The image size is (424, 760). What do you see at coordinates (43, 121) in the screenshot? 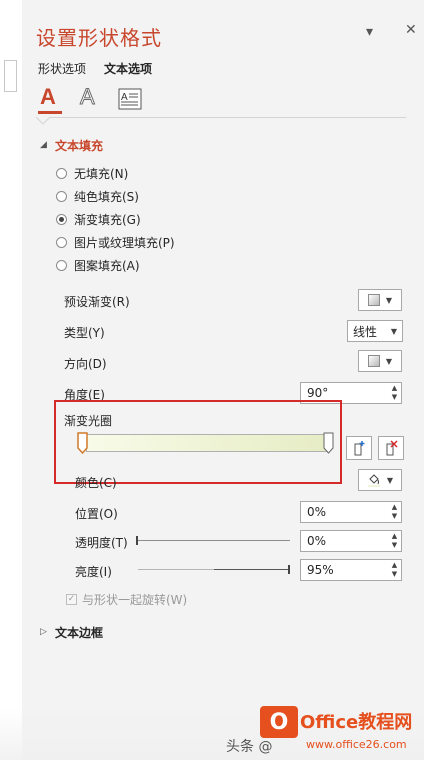
I see `separator-notch` at bounding box center [43, 121].